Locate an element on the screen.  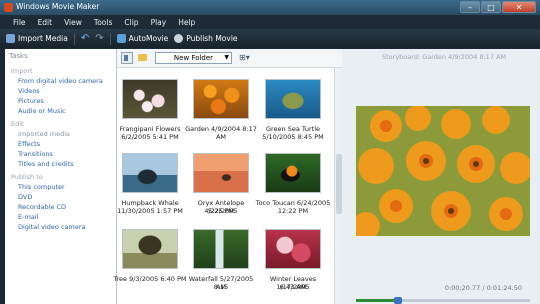
preview-monitor is located at coordinates (443, 171).